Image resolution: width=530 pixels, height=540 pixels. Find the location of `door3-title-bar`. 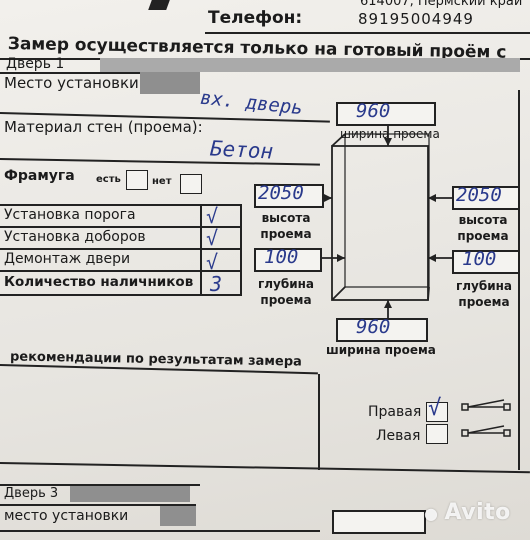

door3-title-bar is located at coordinates (130, 494).